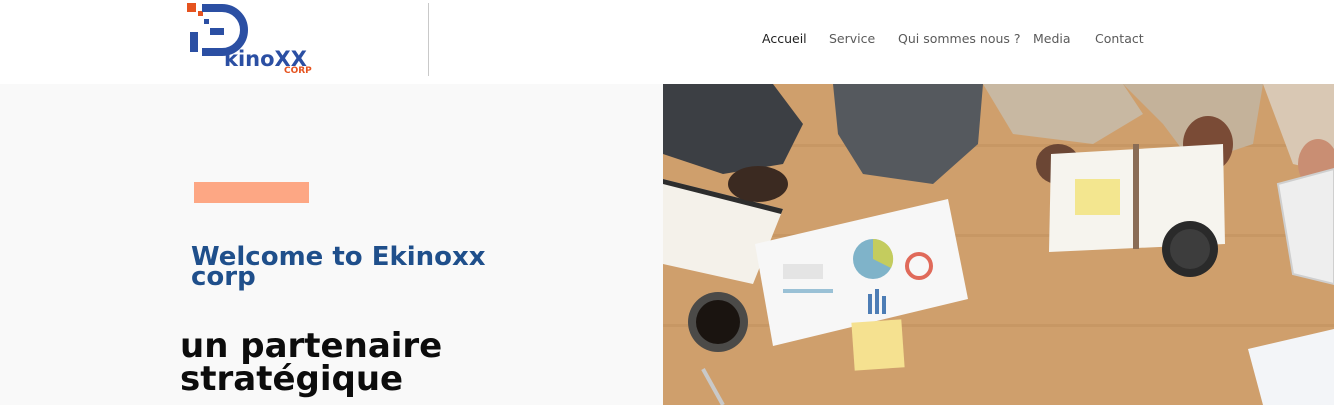 The width and height of the screenshot is (1334, 405). Describe the element at coordinates (311, 362) in the screenshot. I see `hero-tagline: un partenaire stratégique` at that location.